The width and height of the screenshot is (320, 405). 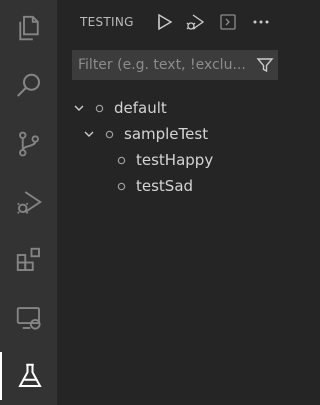 What do you see at coordinates (175, 160) in the screenshot?
I see `tree-item-label: testHappy` at bounding box center [175, 160].